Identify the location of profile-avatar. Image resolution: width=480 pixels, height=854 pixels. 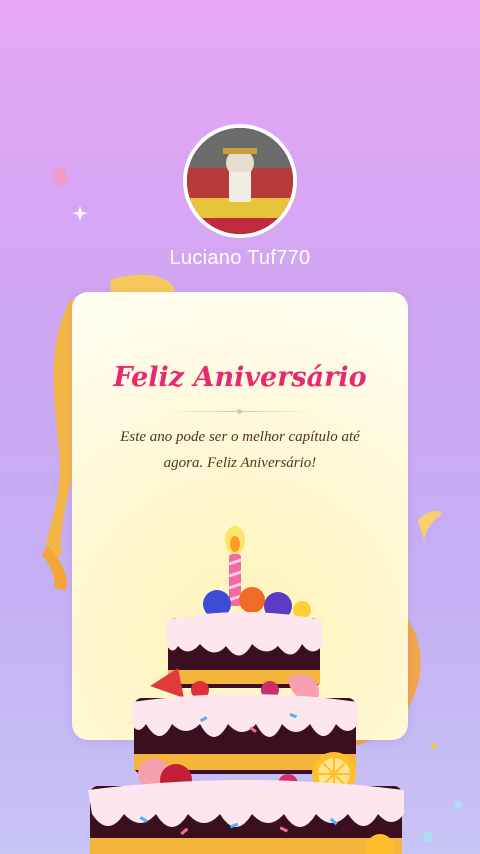
(240, 181).